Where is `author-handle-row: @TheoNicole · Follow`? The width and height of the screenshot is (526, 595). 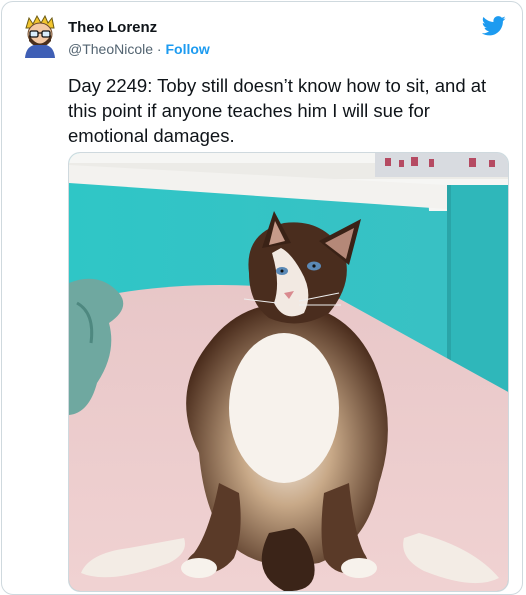
author-handle-row: @TheoNicole · Follow is located at coordinates (139, 49).